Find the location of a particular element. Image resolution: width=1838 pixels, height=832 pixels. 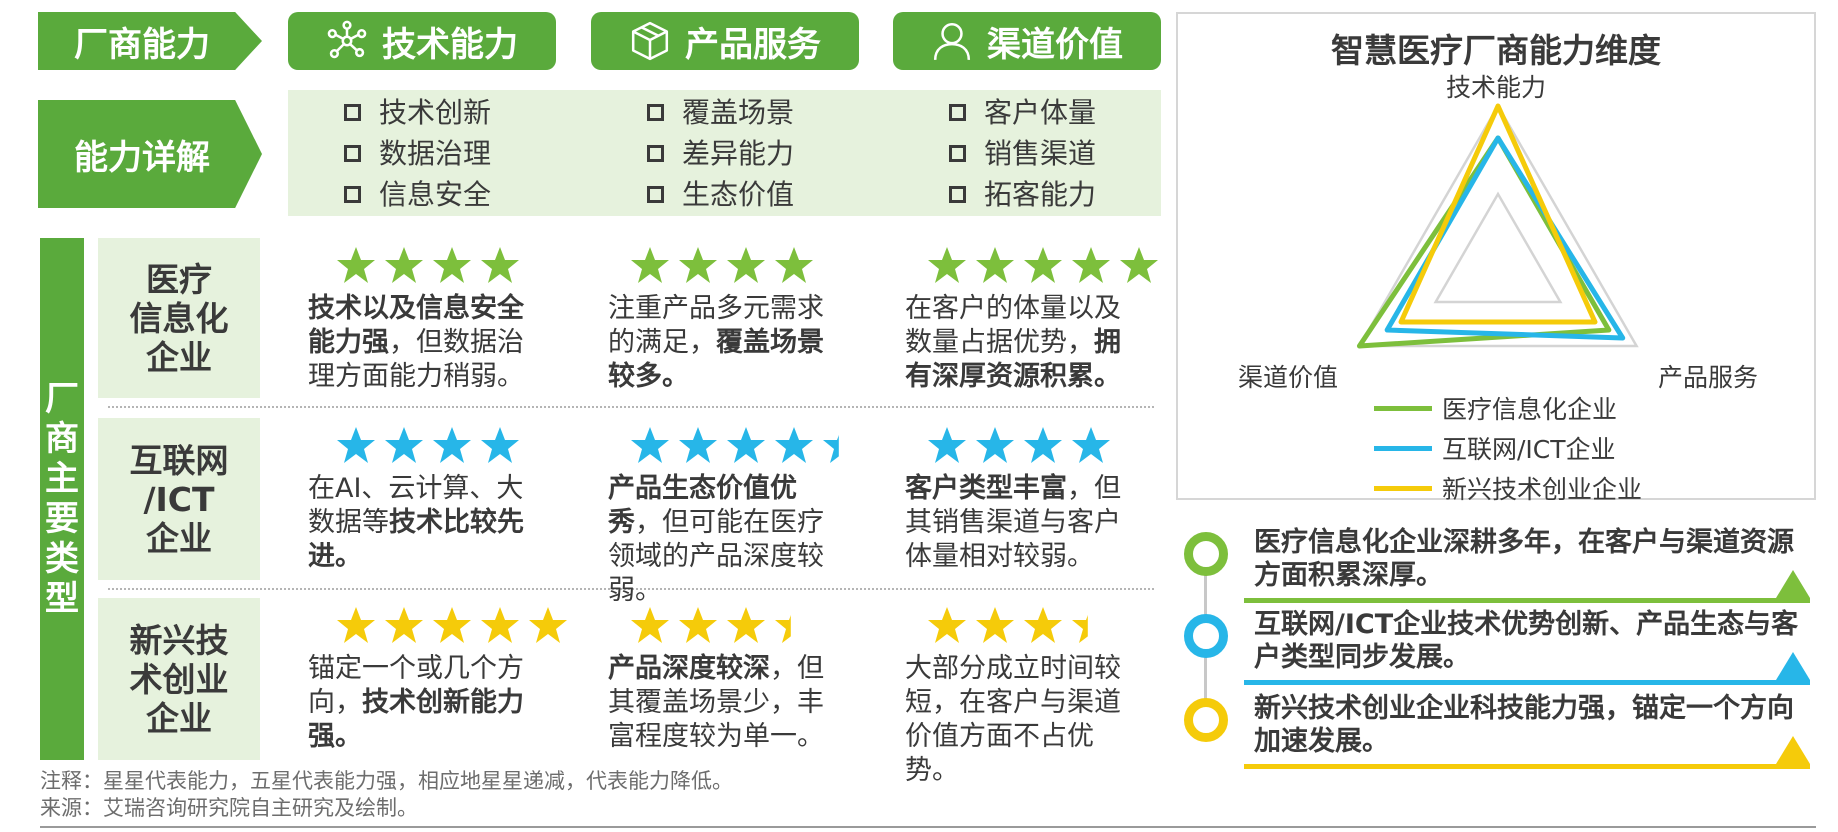

legend-item: 医疗信息化企业 is located at coordinates (1508, 408).